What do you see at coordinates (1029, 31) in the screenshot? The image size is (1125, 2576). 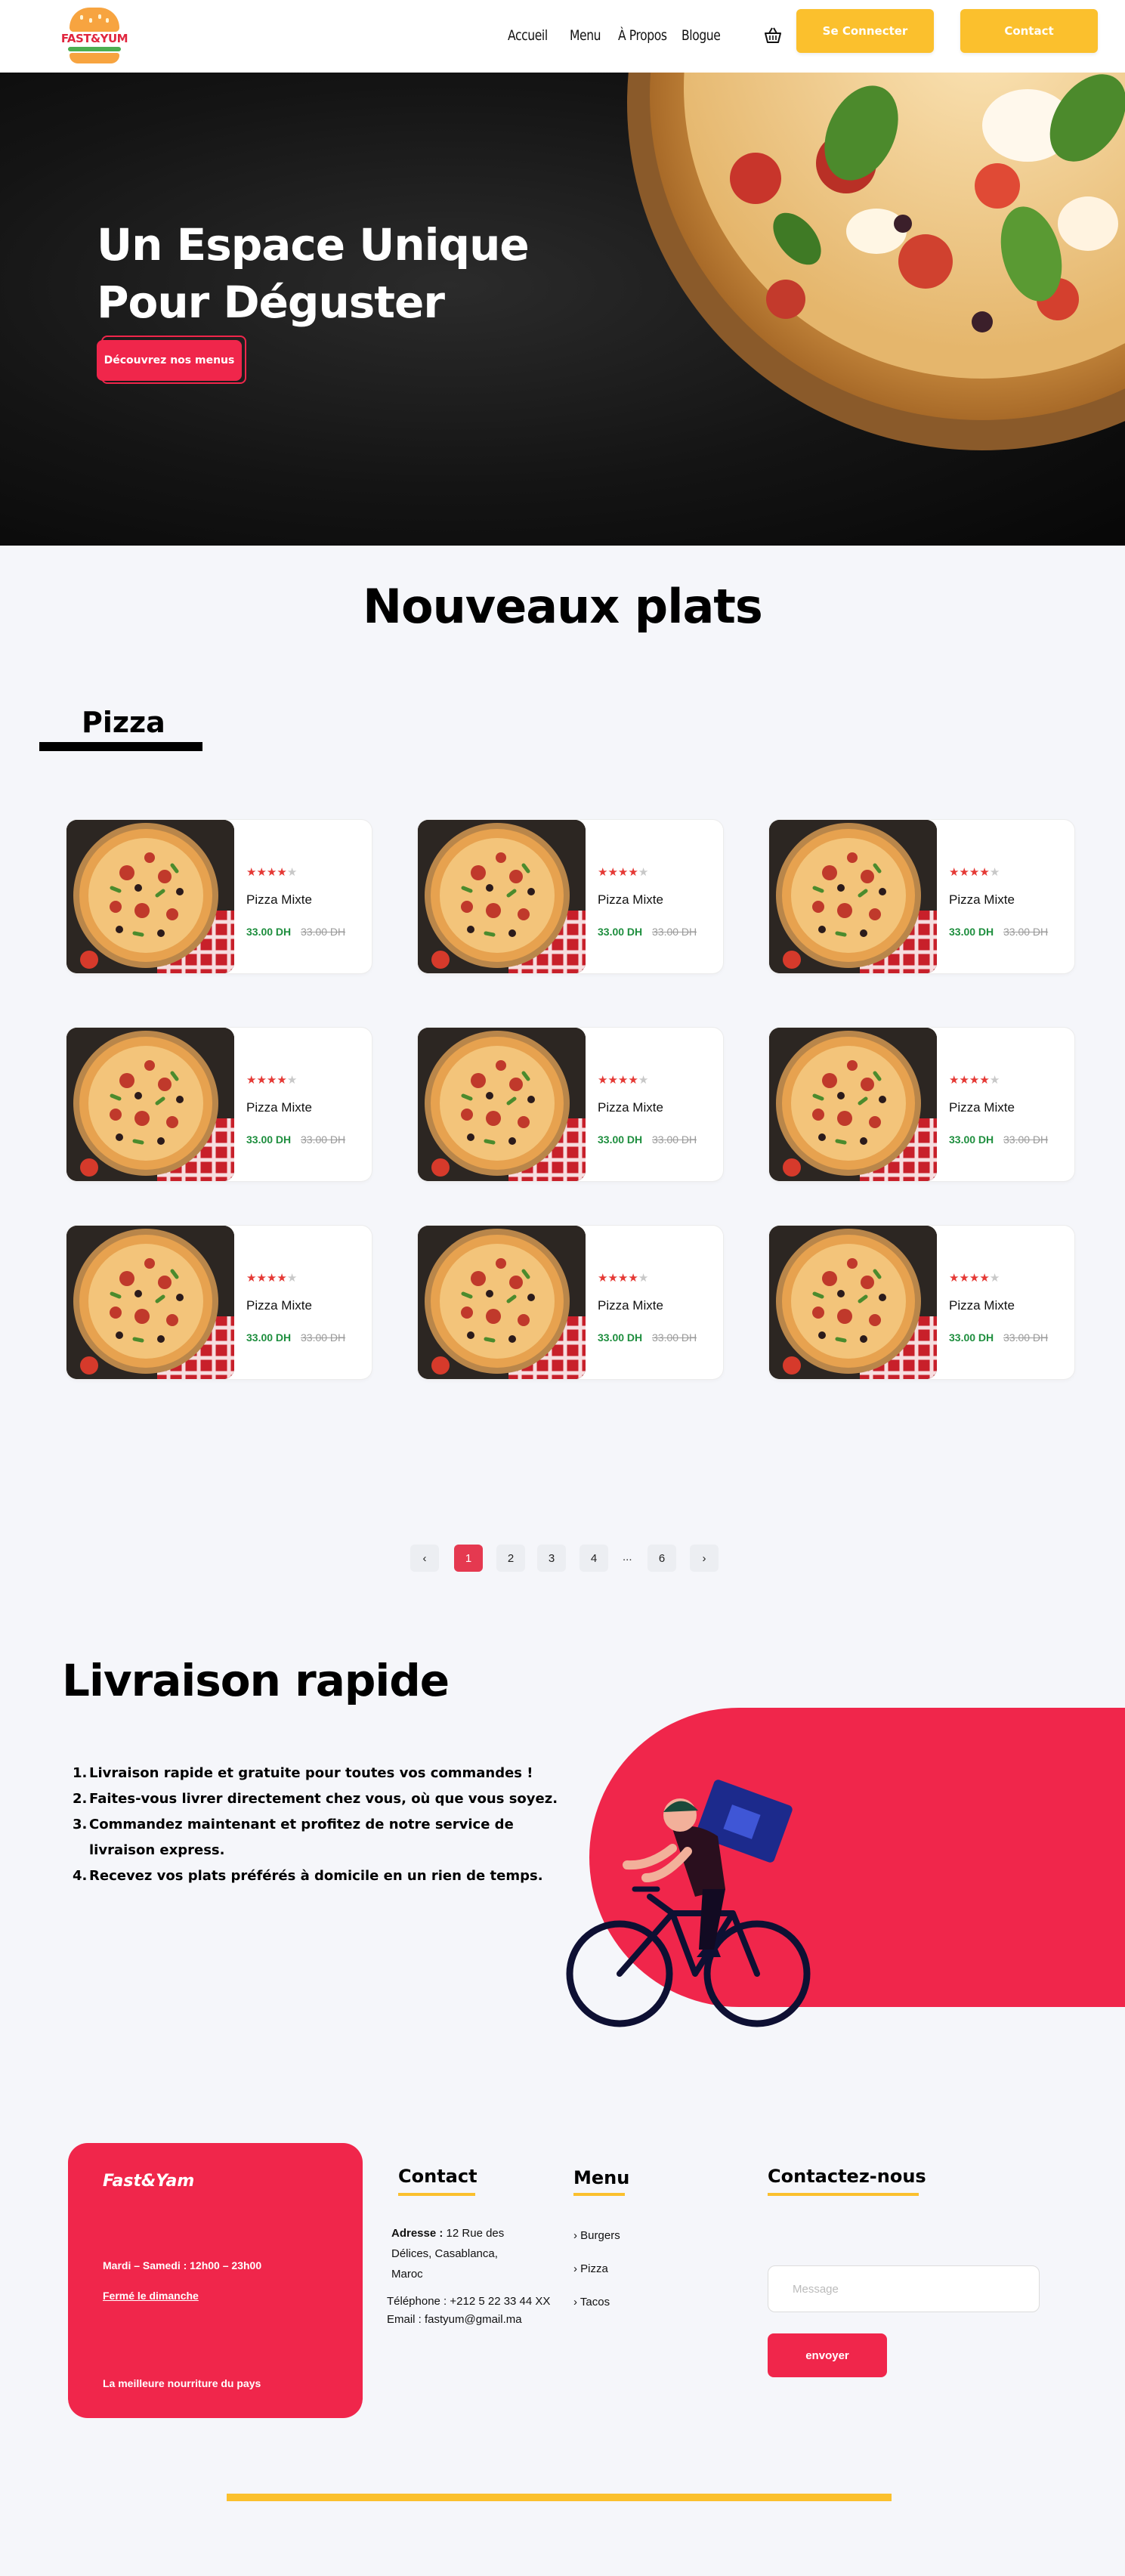 I see `contact-button: Contact` at bounding box center [1029, 31].